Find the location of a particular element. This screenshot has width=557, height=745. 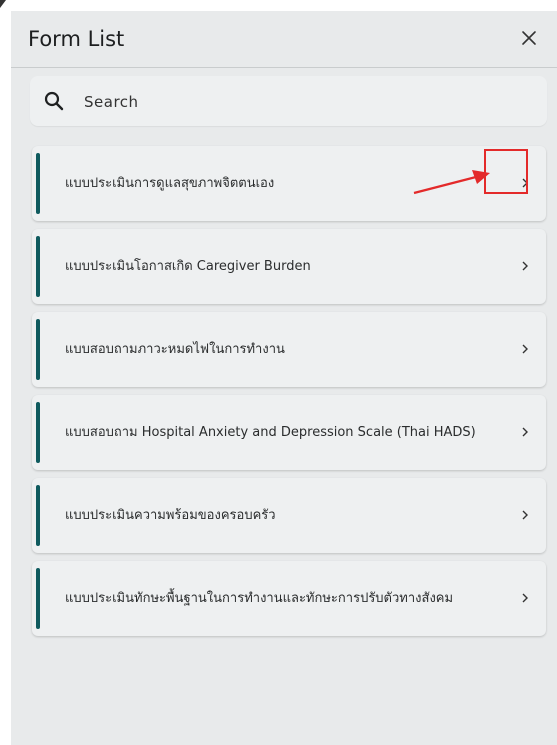

close-icon is located at coordinates (529, 38).